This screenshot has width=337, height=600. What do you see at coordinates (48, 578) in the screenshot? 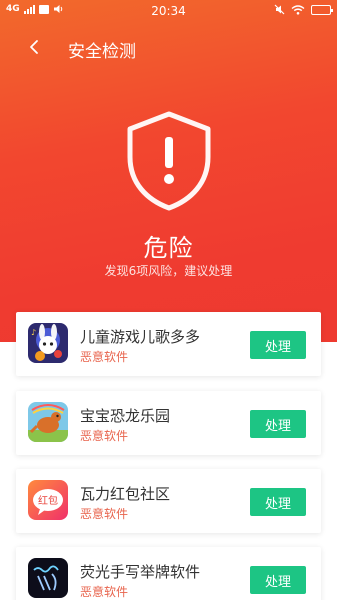
I see `handwriting-app-icon` at bounding box center [48, 578].